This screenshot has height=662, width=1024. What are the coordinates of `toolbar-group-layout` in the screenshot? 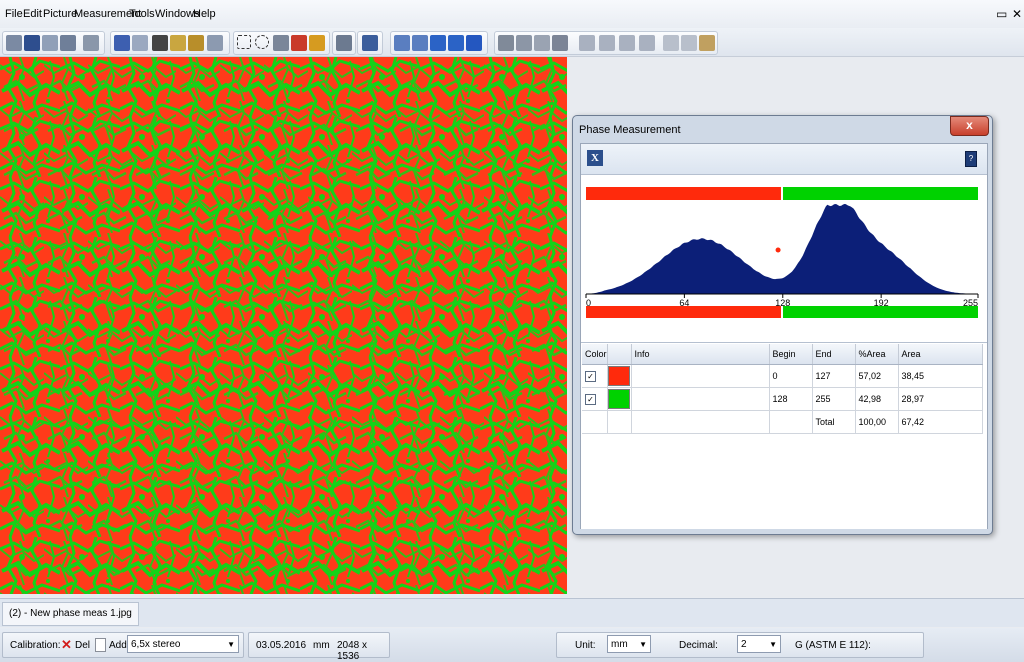 It's located at (370, 43).